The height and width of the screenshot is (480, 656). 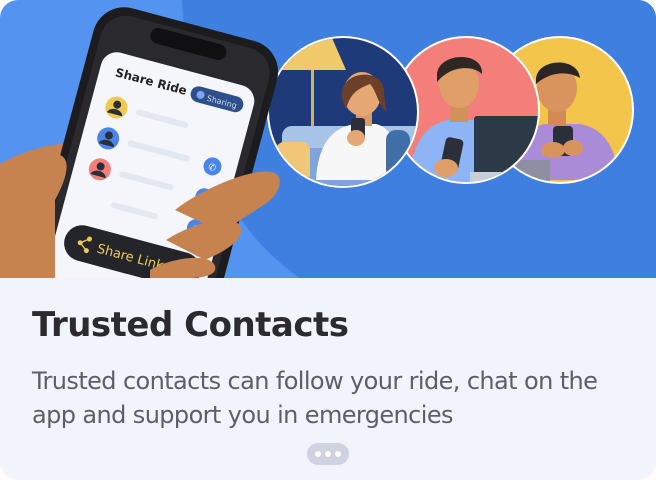 I want to click on page-indicator, so click(x=328, y=454).